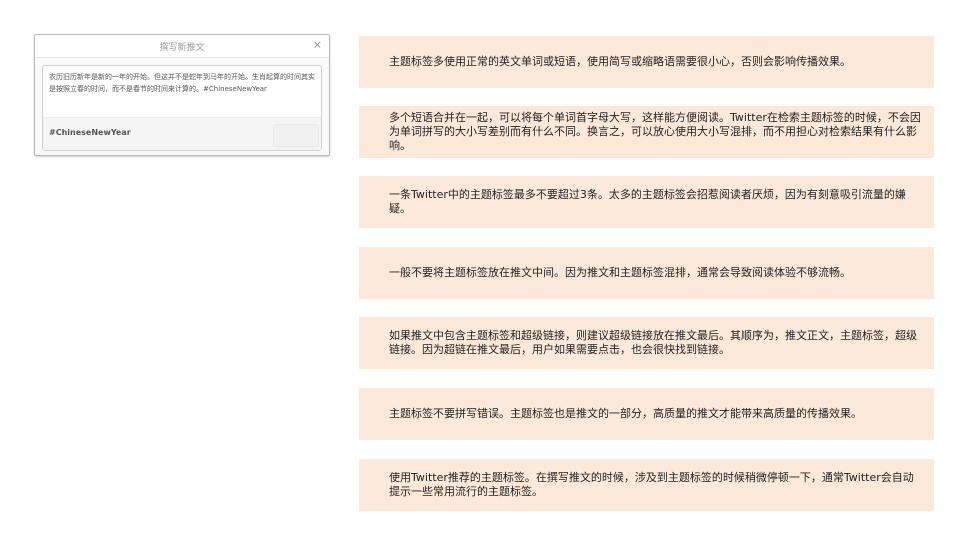 This screenshot has width=960, height=540. I want to click on dialog-title: 撰写新推文, so click(182, 48).